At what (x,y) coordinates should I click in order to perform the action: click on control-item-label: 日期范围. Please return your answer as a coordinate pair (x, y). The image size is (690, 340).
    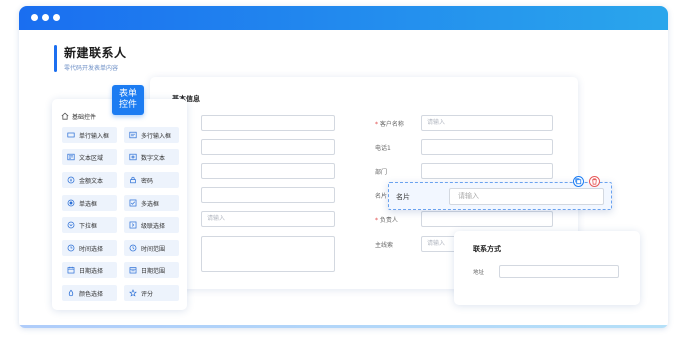
    Looking at the image, I should click on (153, 271).